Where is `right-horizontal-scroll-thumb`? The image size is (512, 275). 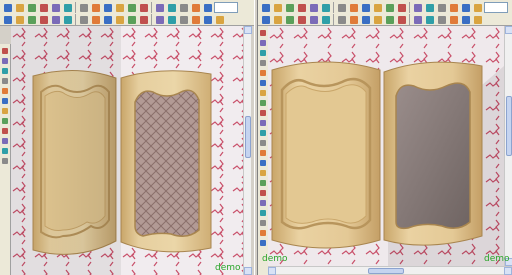
right-horizontal-scroll-thumb is located at coordinates (386, 271).